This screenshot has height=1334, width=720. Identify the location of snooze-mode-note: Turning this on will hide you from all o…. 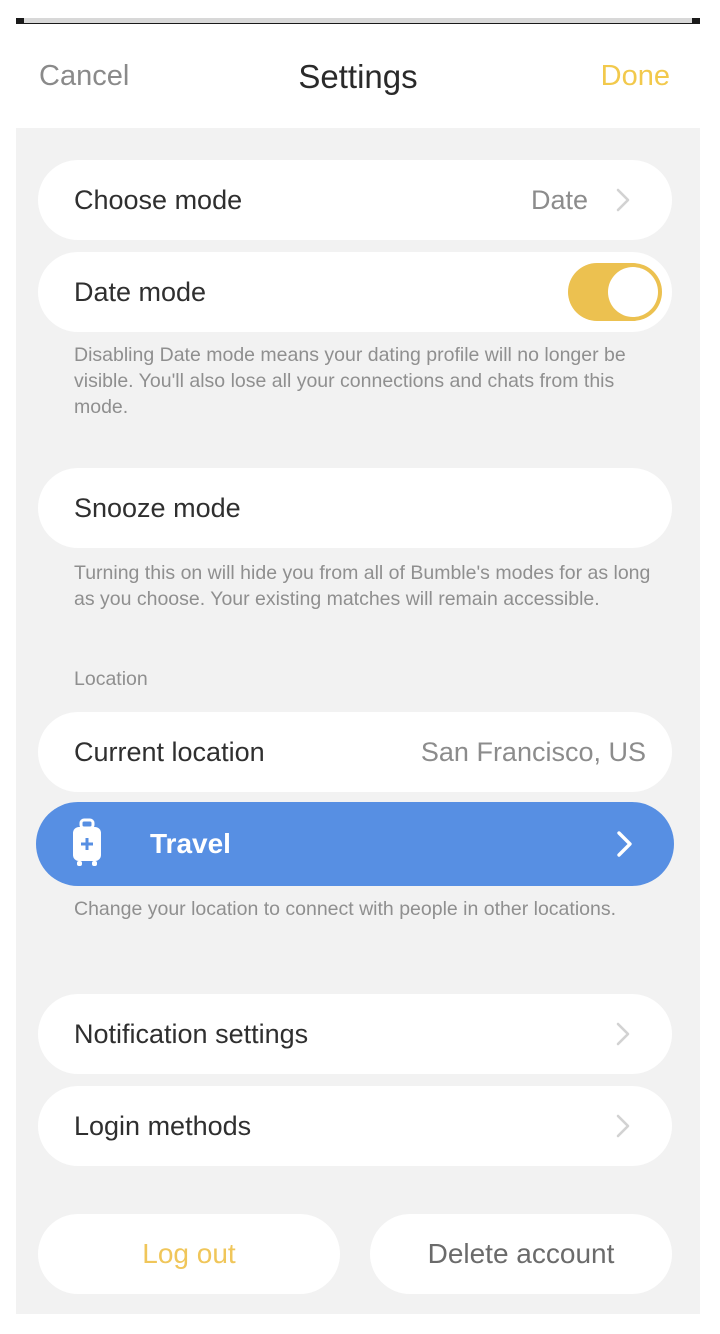
(362, 586).